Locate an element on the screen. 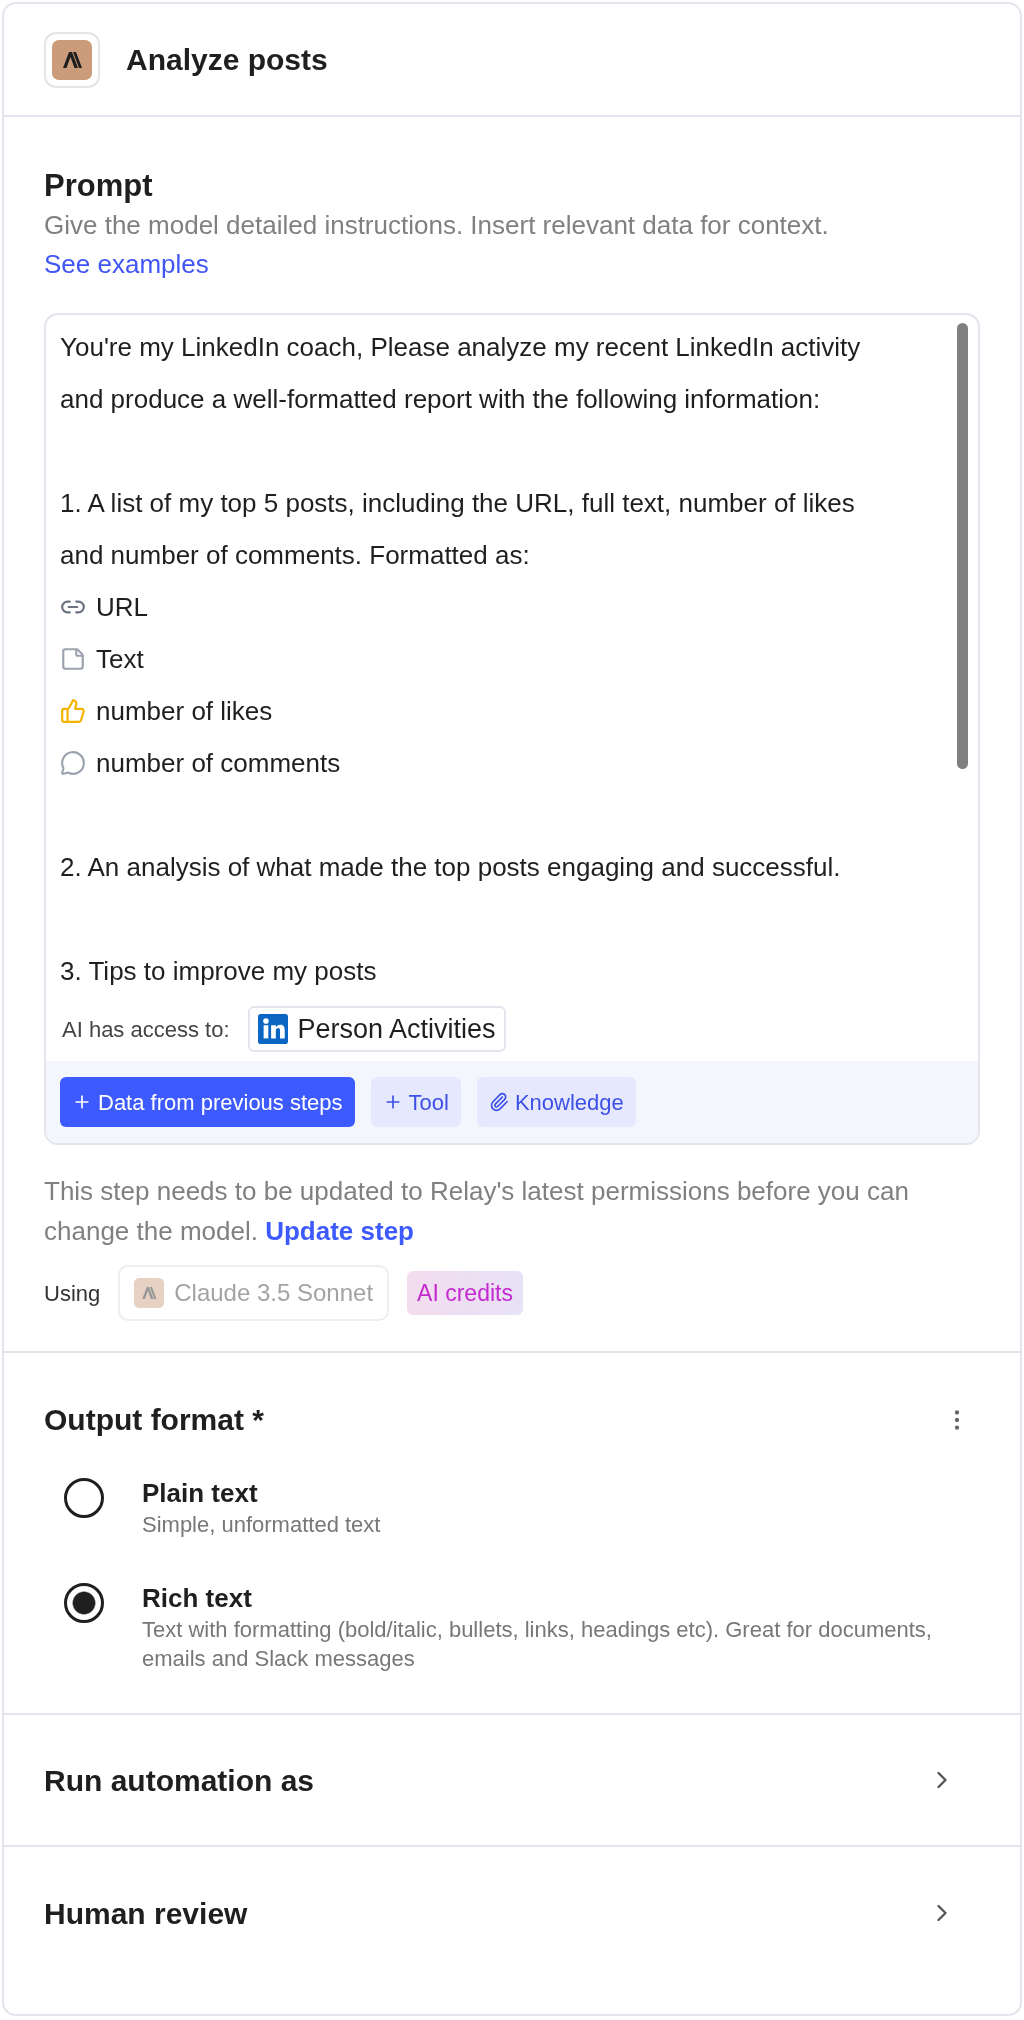 The image size is (1024, 2020). prompt-line: URL is located at coordinates (122, 607).